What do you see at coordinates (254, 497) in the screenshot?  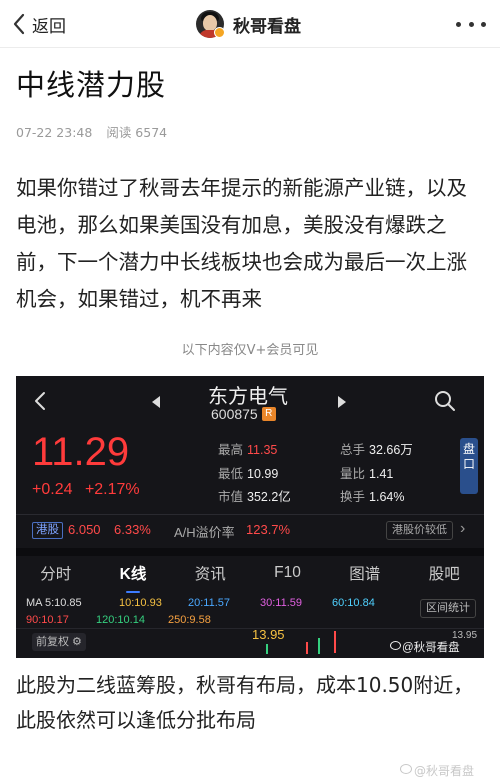 I see `stat-market-cap: 市值 352.2亿` at bounding box center [254, 497].